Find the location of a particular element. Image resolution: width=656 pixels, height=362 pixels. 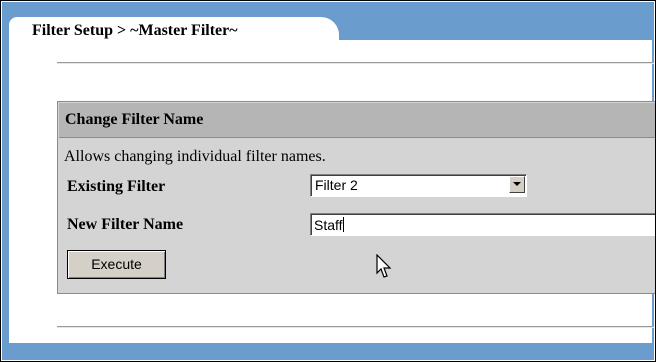

existing-filter-select: Filter 2 is located at coordinates (418, 185).